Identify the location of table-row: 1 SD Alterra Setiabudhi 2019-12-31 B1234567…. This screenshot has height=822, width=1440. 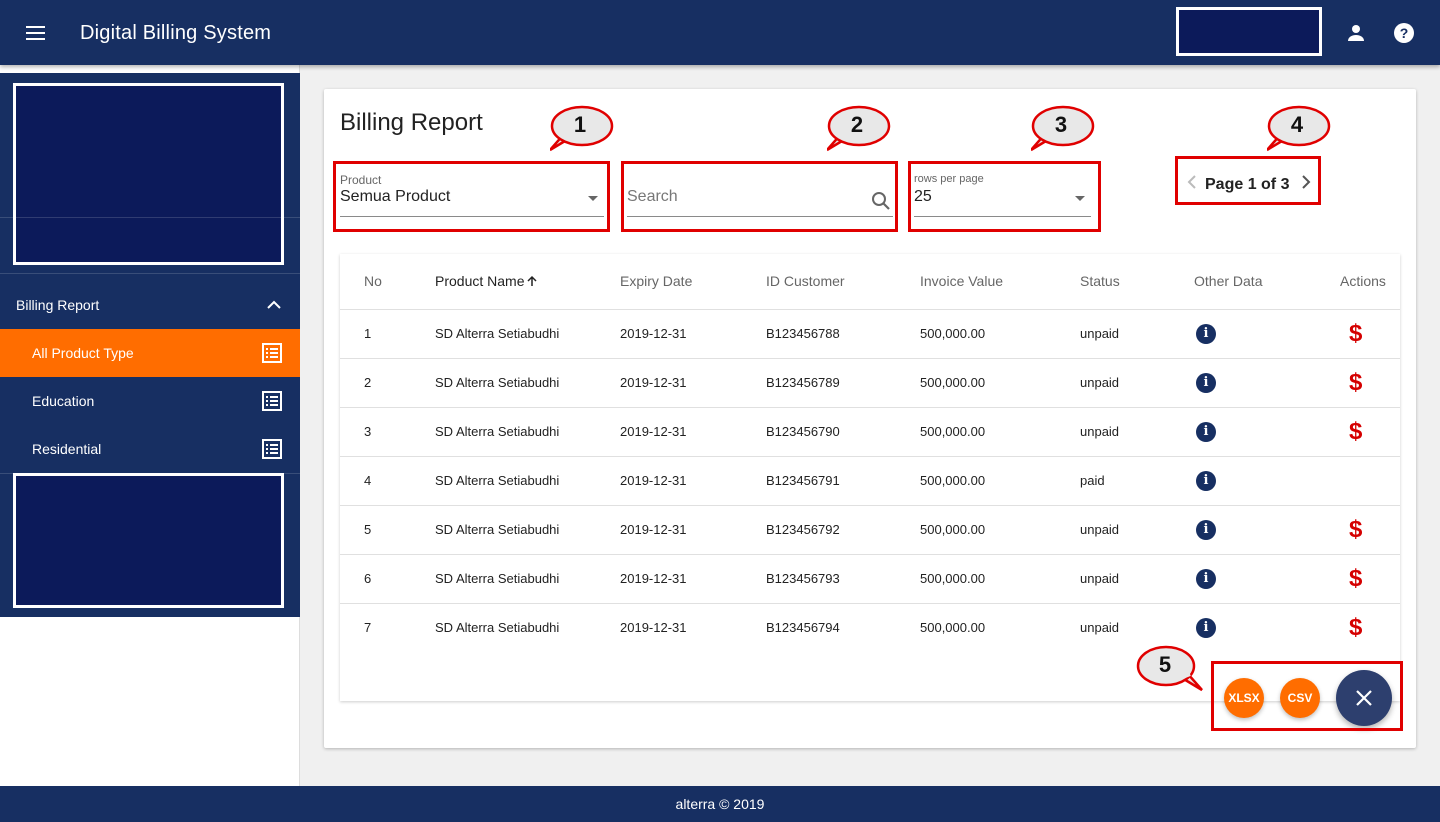
(870, 334).